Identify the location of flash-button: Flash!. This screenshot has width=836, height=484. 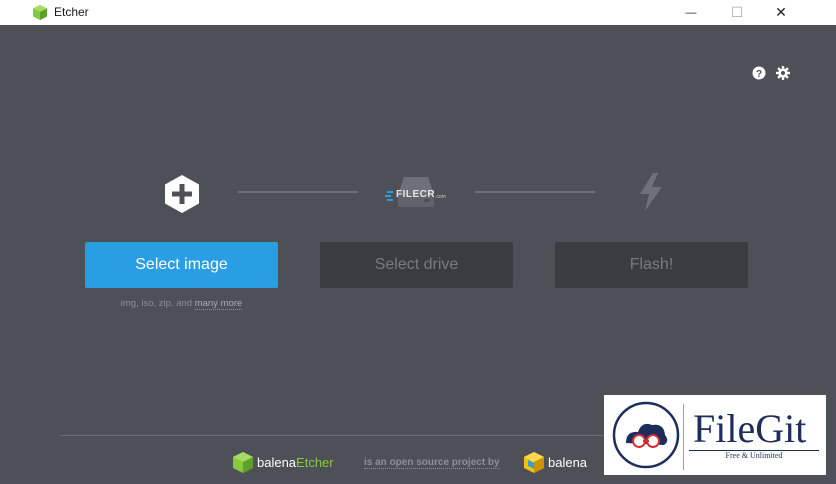
(651, 265).